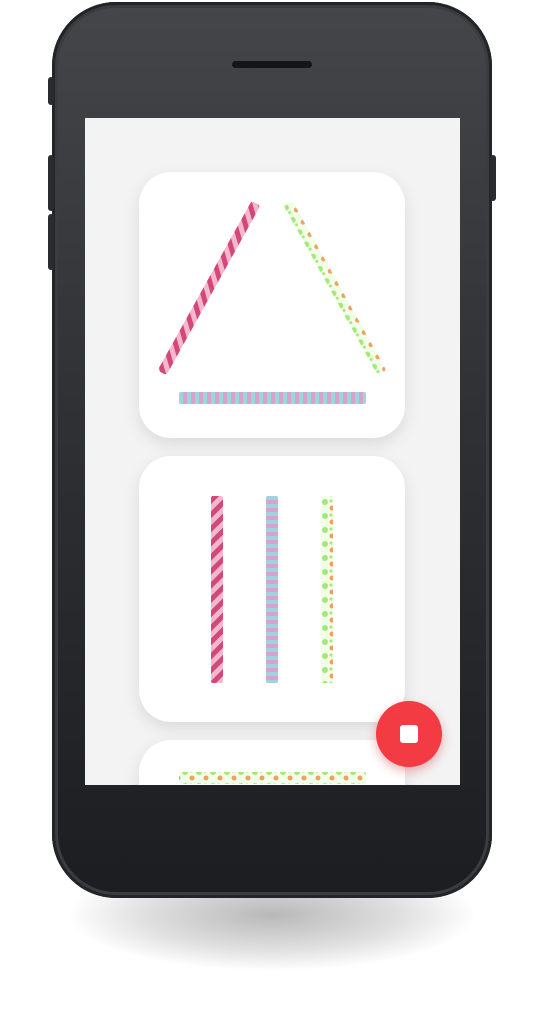 The image size is (544, 1034). I want to click on card-triangle, so click(272, 305).